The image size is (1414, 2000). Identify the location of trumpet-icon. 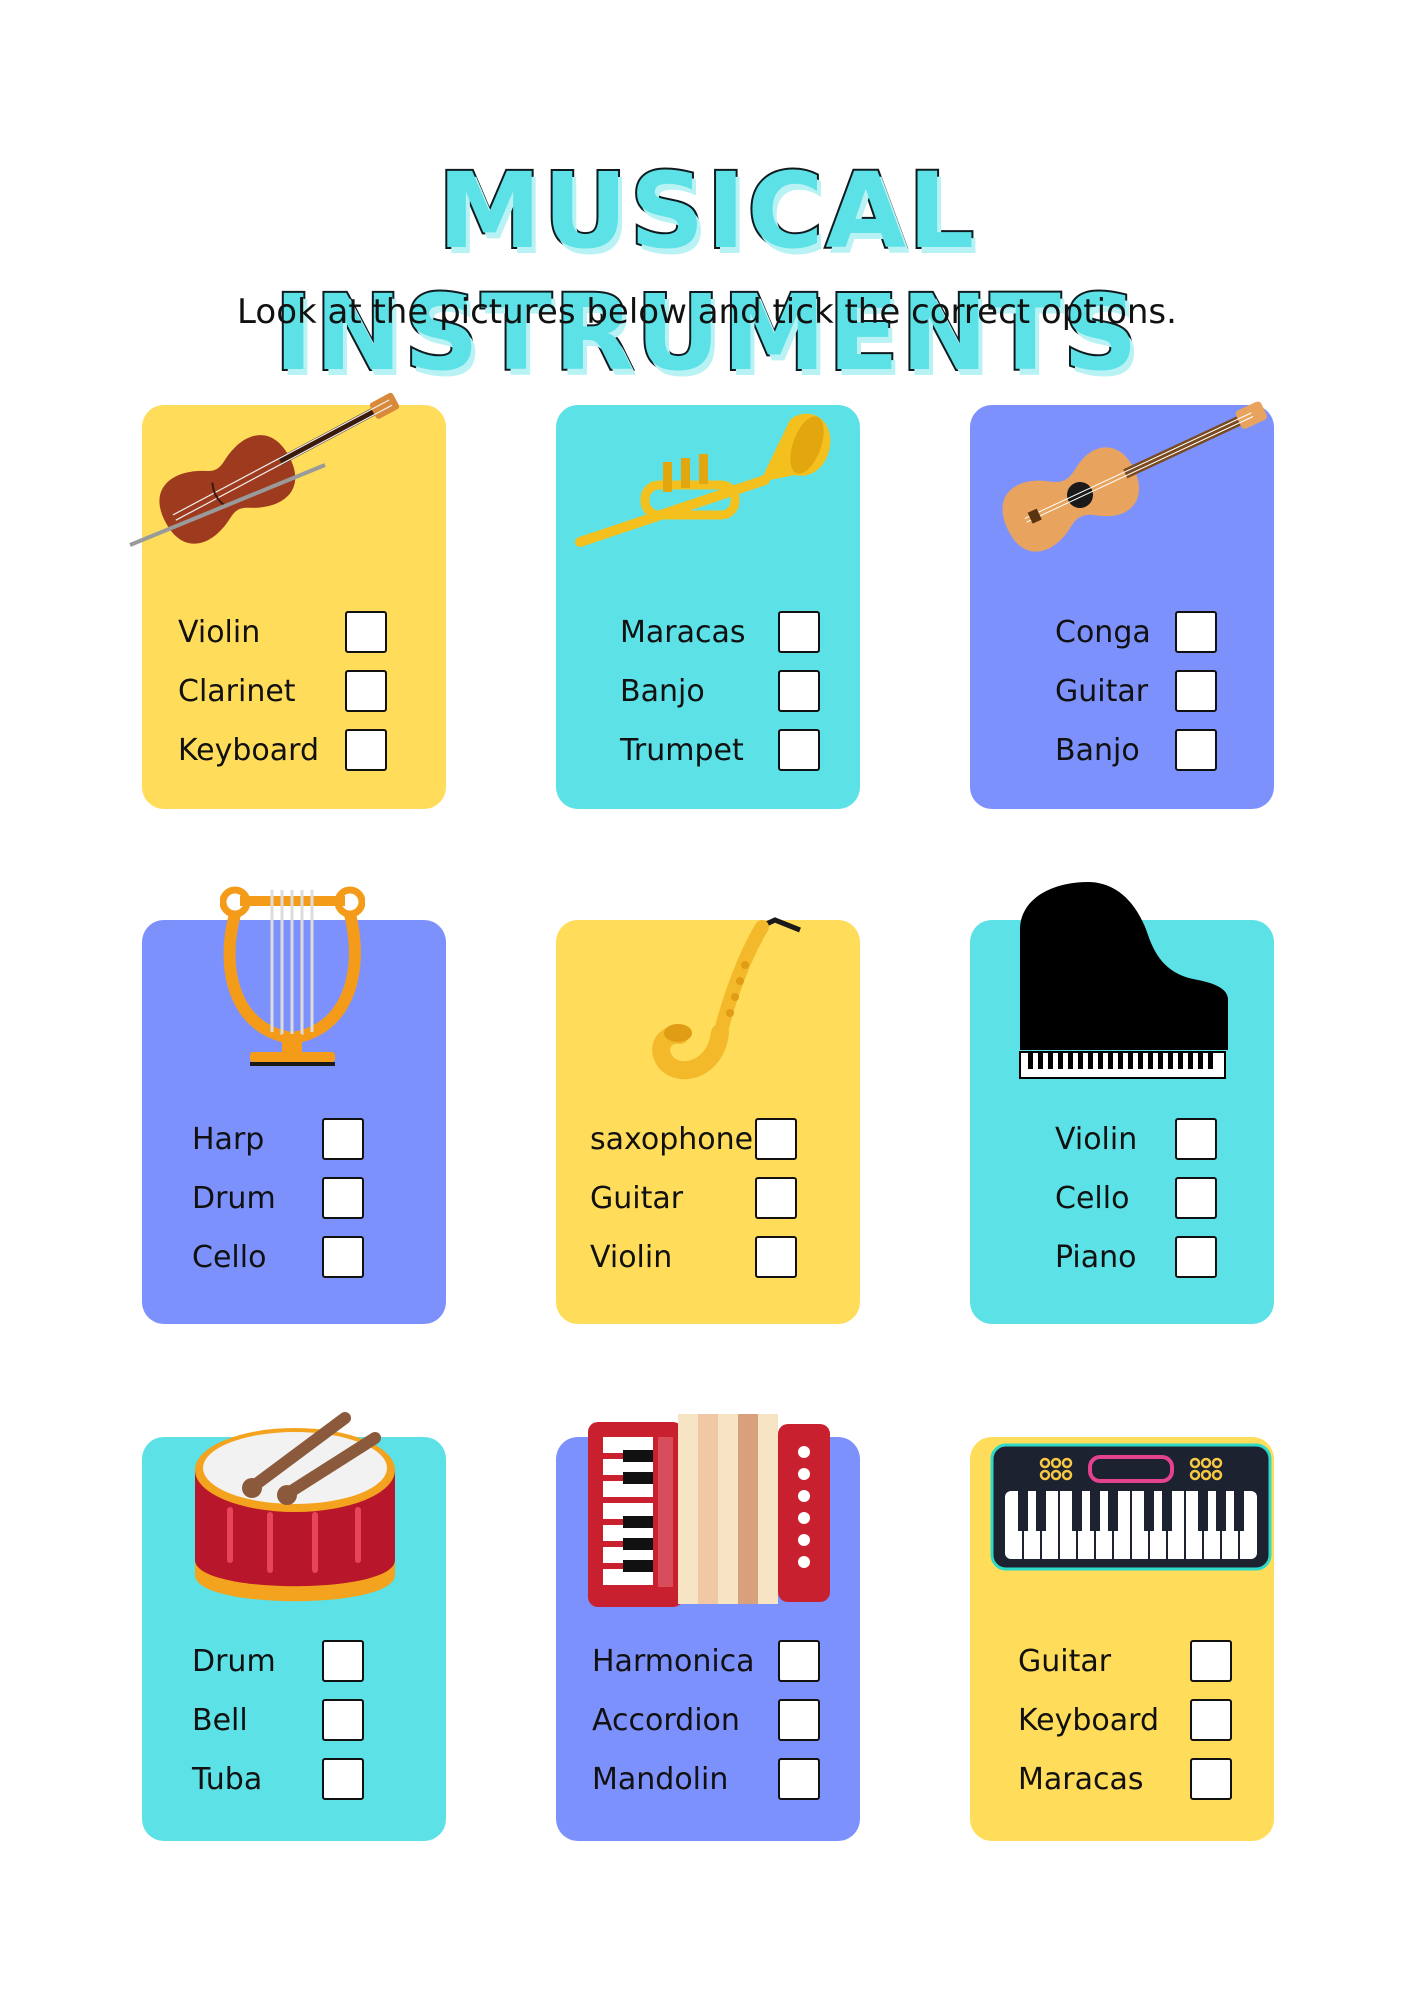
(703, 480).